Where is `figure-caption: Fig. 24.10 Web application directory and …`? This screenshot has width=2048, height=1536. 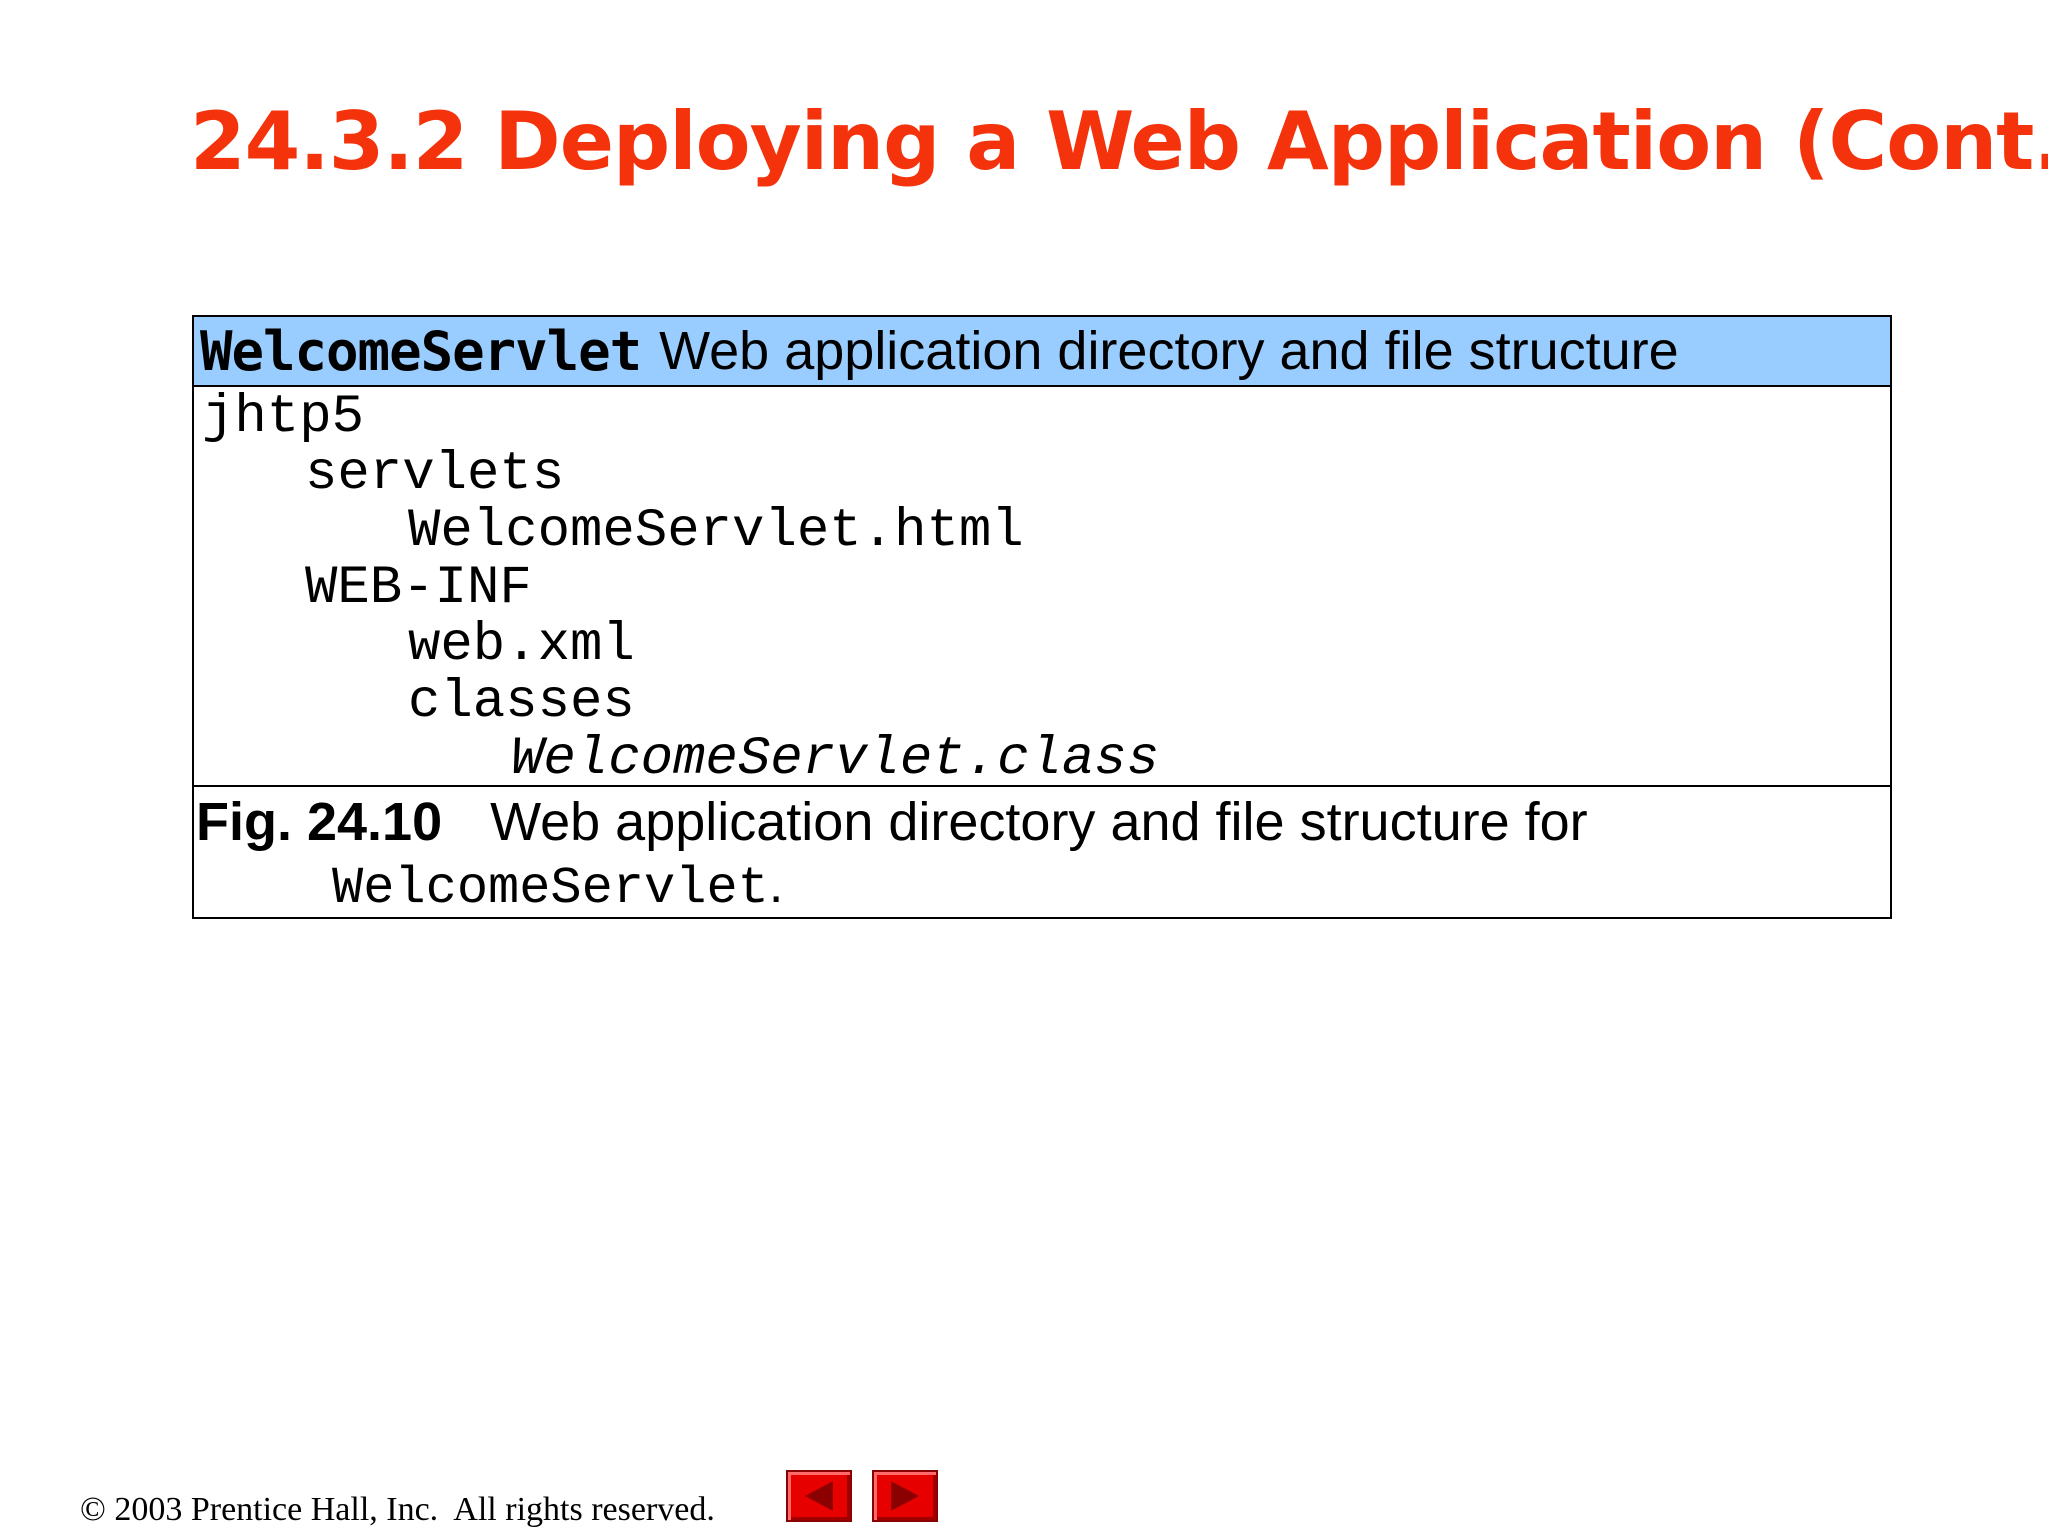
figure-caption: Fig. 24.10 Web application directory and … is located at coordinates (1042, 852).